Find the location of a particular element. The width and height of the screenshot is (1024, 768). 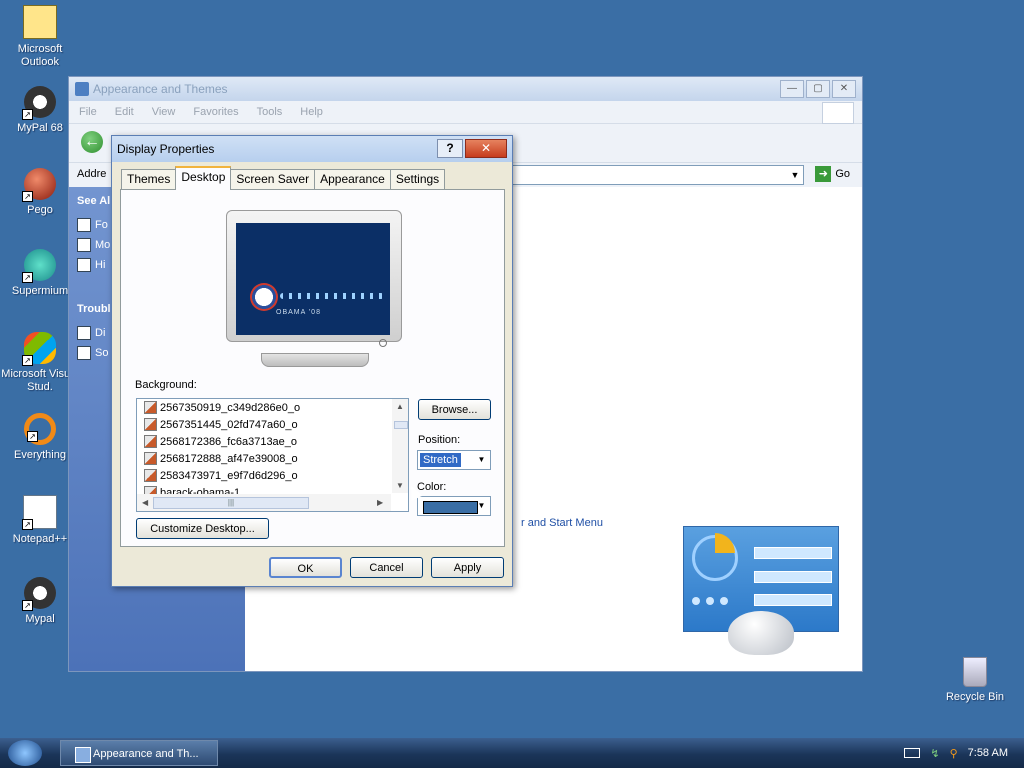

taskbar: Appearance and Th... ↯ ⚲ 7:58 AM is located at coordinates (512, 753).